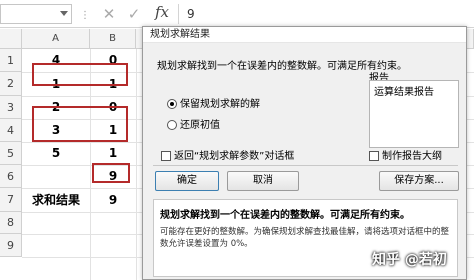  I want to click on checkbox-return-to-parameters: 返回“规划求解参数”对话框, so click(227, 154).